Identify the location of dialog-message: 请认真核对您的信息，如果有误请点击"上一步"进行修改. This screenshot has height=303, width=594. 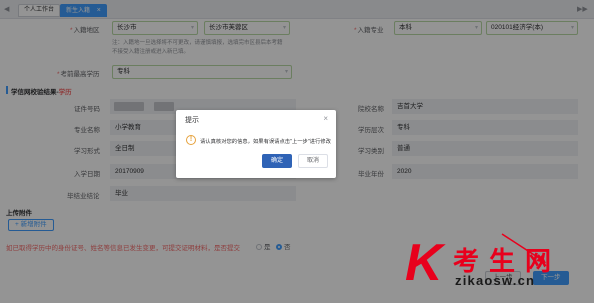
(265, 142).